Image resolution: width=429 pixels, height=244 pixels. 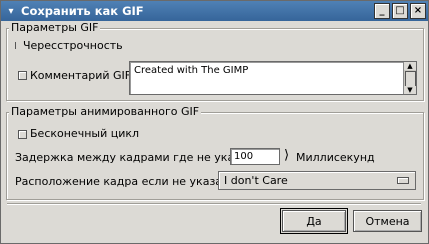 What do you see at coordinates (55, 27) in the screenshot?
I see `gif-options-label: Параметры GIF` at bounding box center [55, 27].